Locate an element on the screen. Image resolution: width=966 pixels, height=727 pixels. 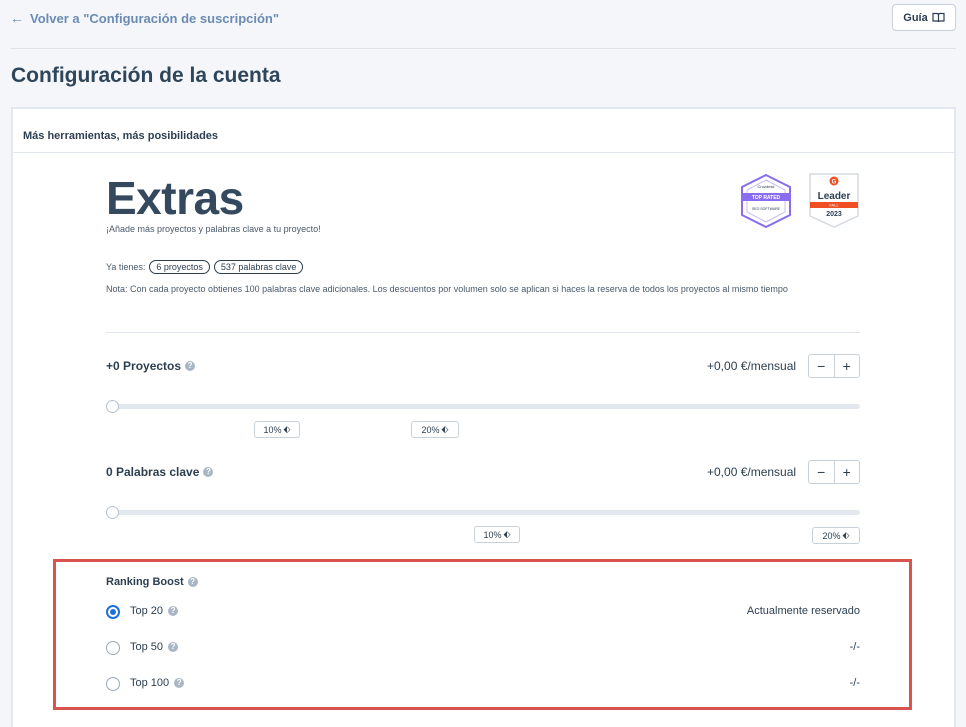
ranking-boost-title: Ranking Boost is located at coordinates (145, 582).